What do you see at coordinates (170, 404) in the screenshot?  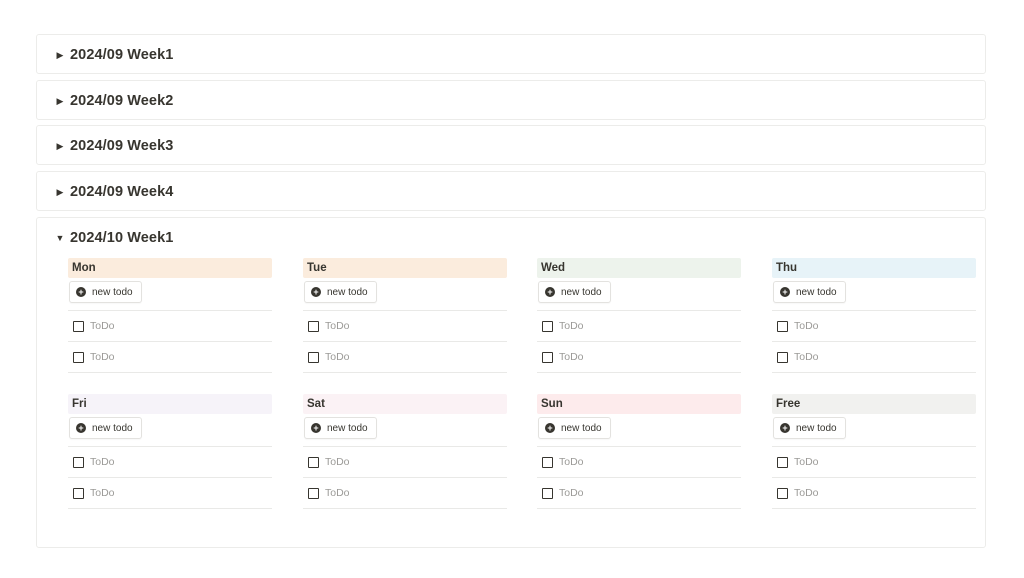 I see `day-header: Fri` at bounding box center [170, 404].